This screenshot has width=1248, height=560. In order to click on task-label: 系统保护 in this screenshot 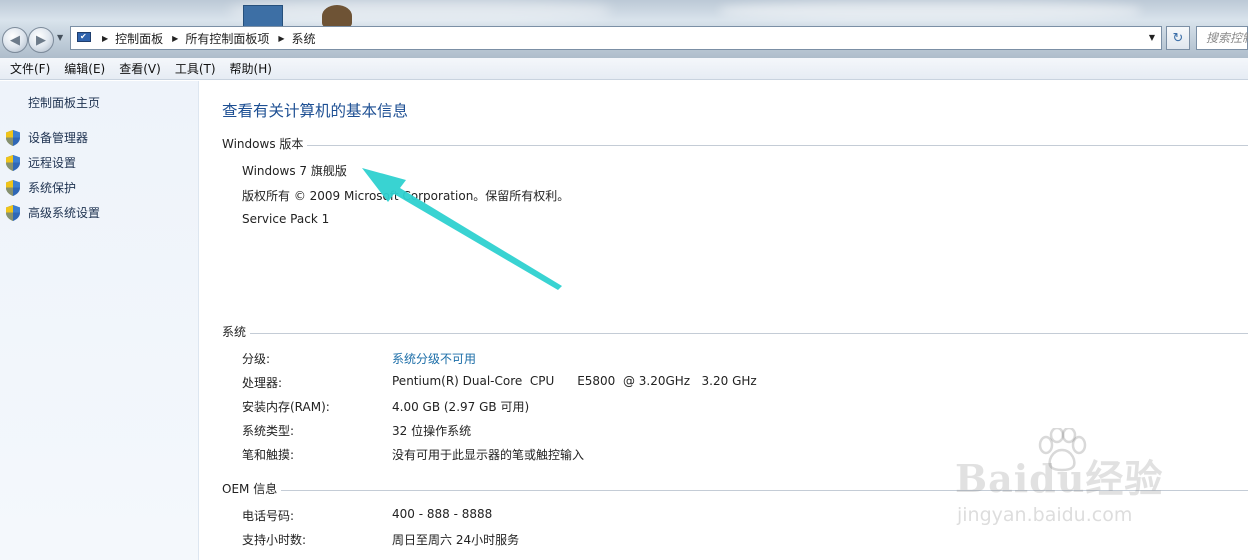, I will do `click(52, 188)`.